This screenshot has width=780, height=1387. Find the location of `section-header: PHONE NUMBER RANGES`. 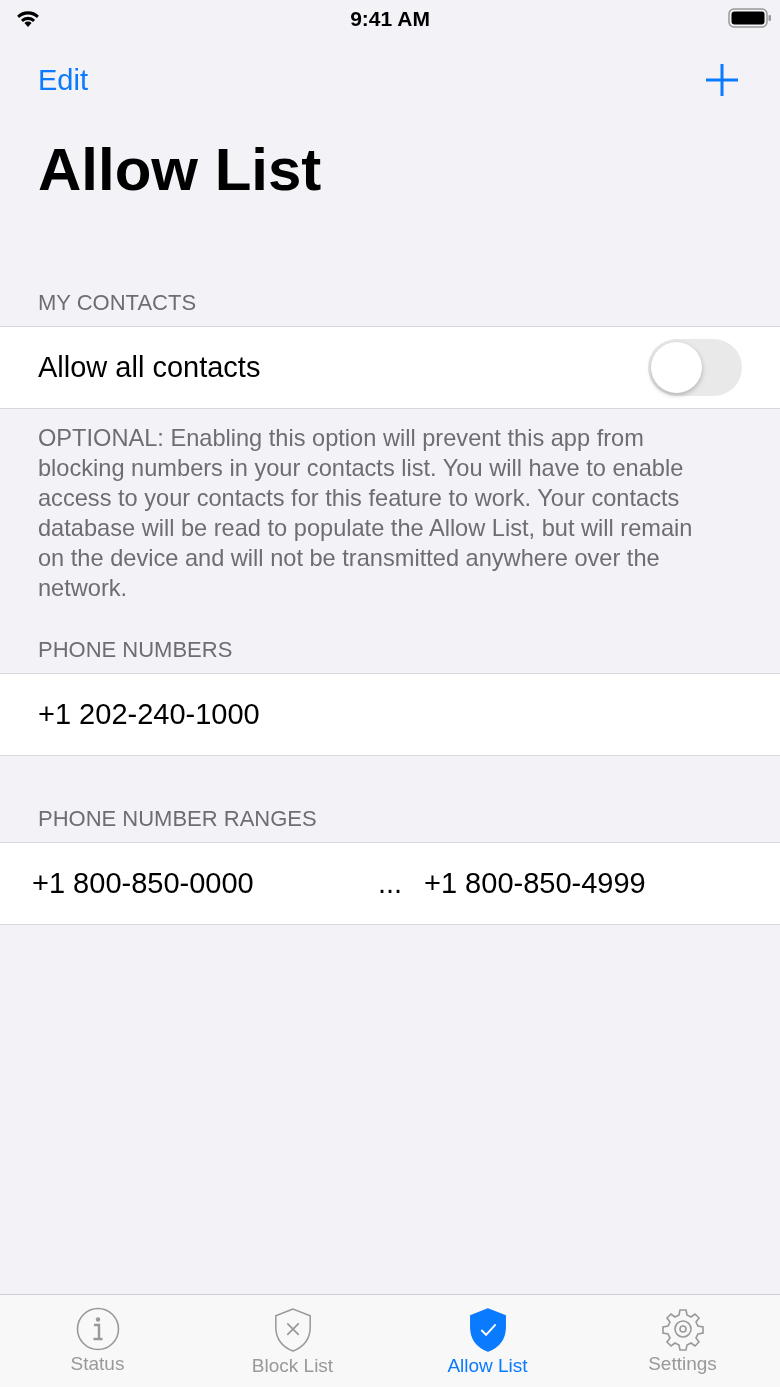

section-header: PHONE NUMBER RANGES is located at coordinates (177, 819).